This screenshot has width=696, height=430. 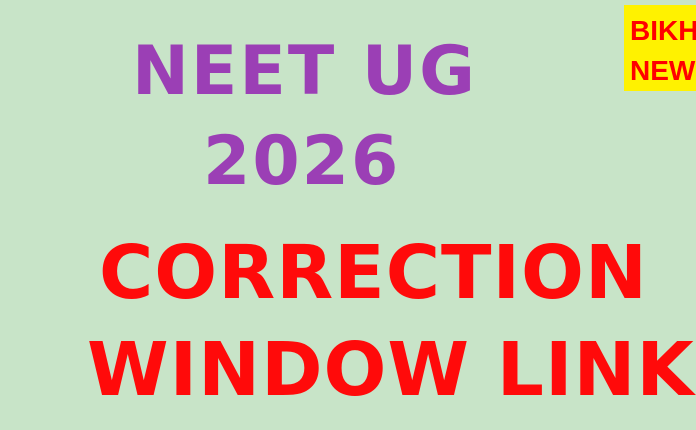 I want to click on brand-badge: BIKH NEW, so click(x=660, y=48).